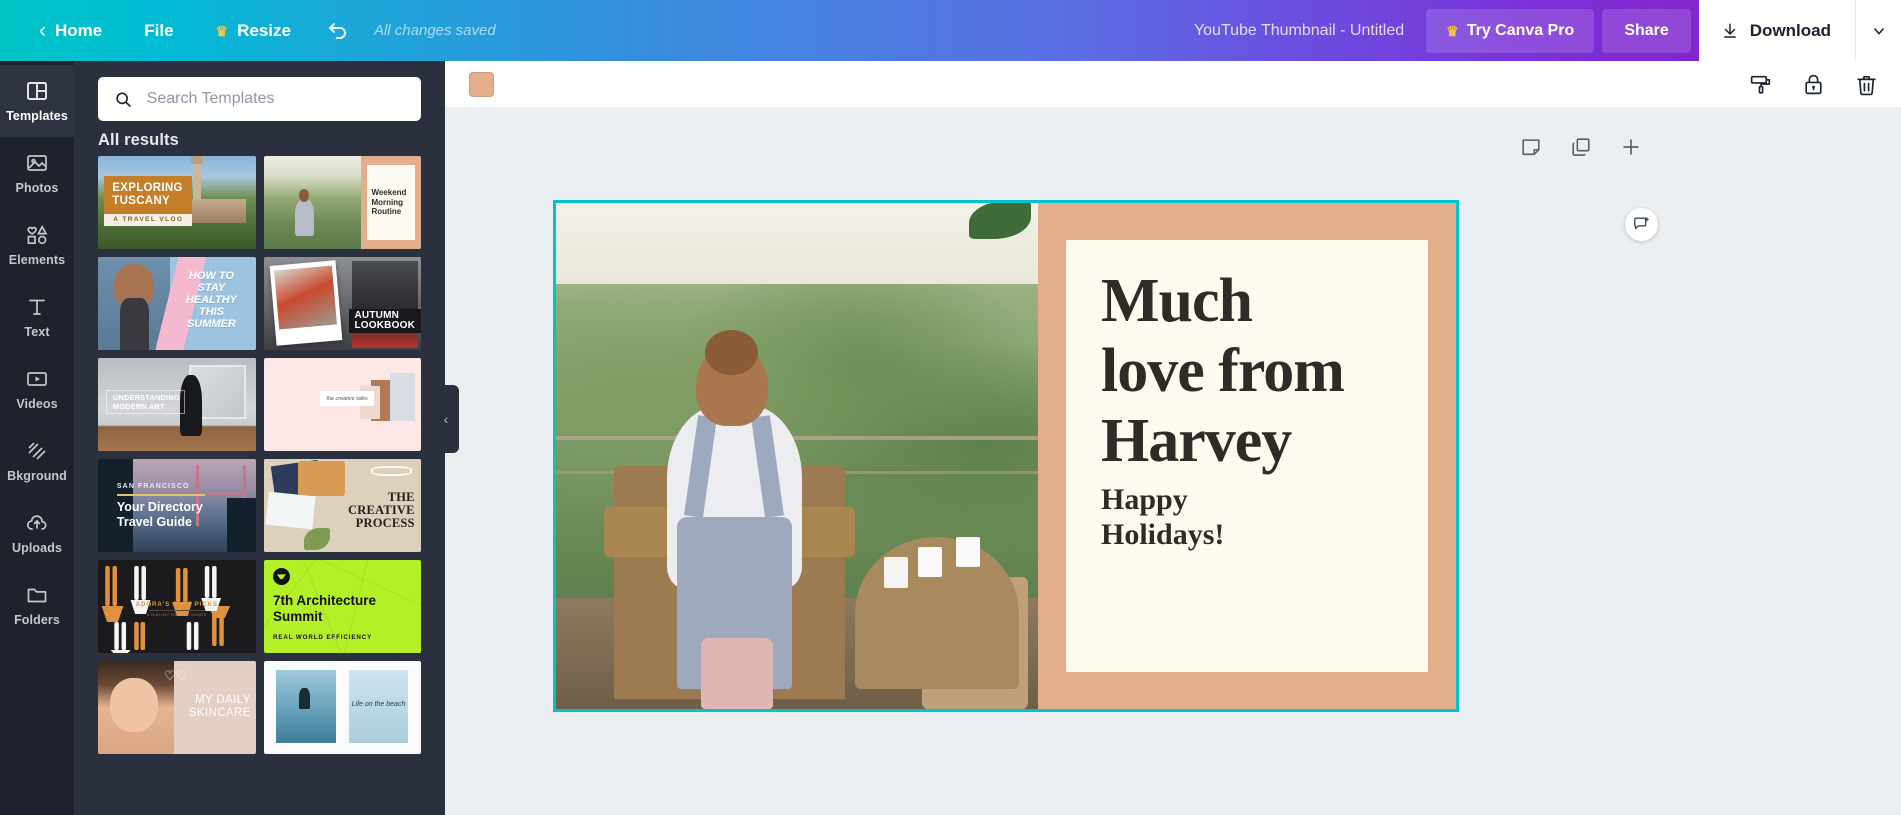 This screenshot has height=815, width=1901. I want to click on template-title-block: Your Directory Travel Guide, so click(169, 515).